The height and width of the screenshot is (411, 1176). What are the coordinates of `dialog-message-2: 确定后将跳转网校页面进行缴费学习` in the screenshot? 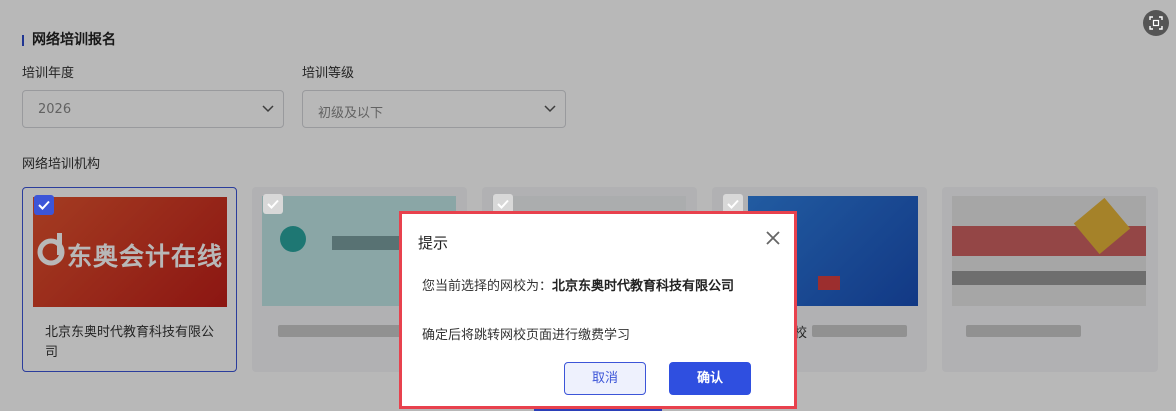 It's located at (526, 335).